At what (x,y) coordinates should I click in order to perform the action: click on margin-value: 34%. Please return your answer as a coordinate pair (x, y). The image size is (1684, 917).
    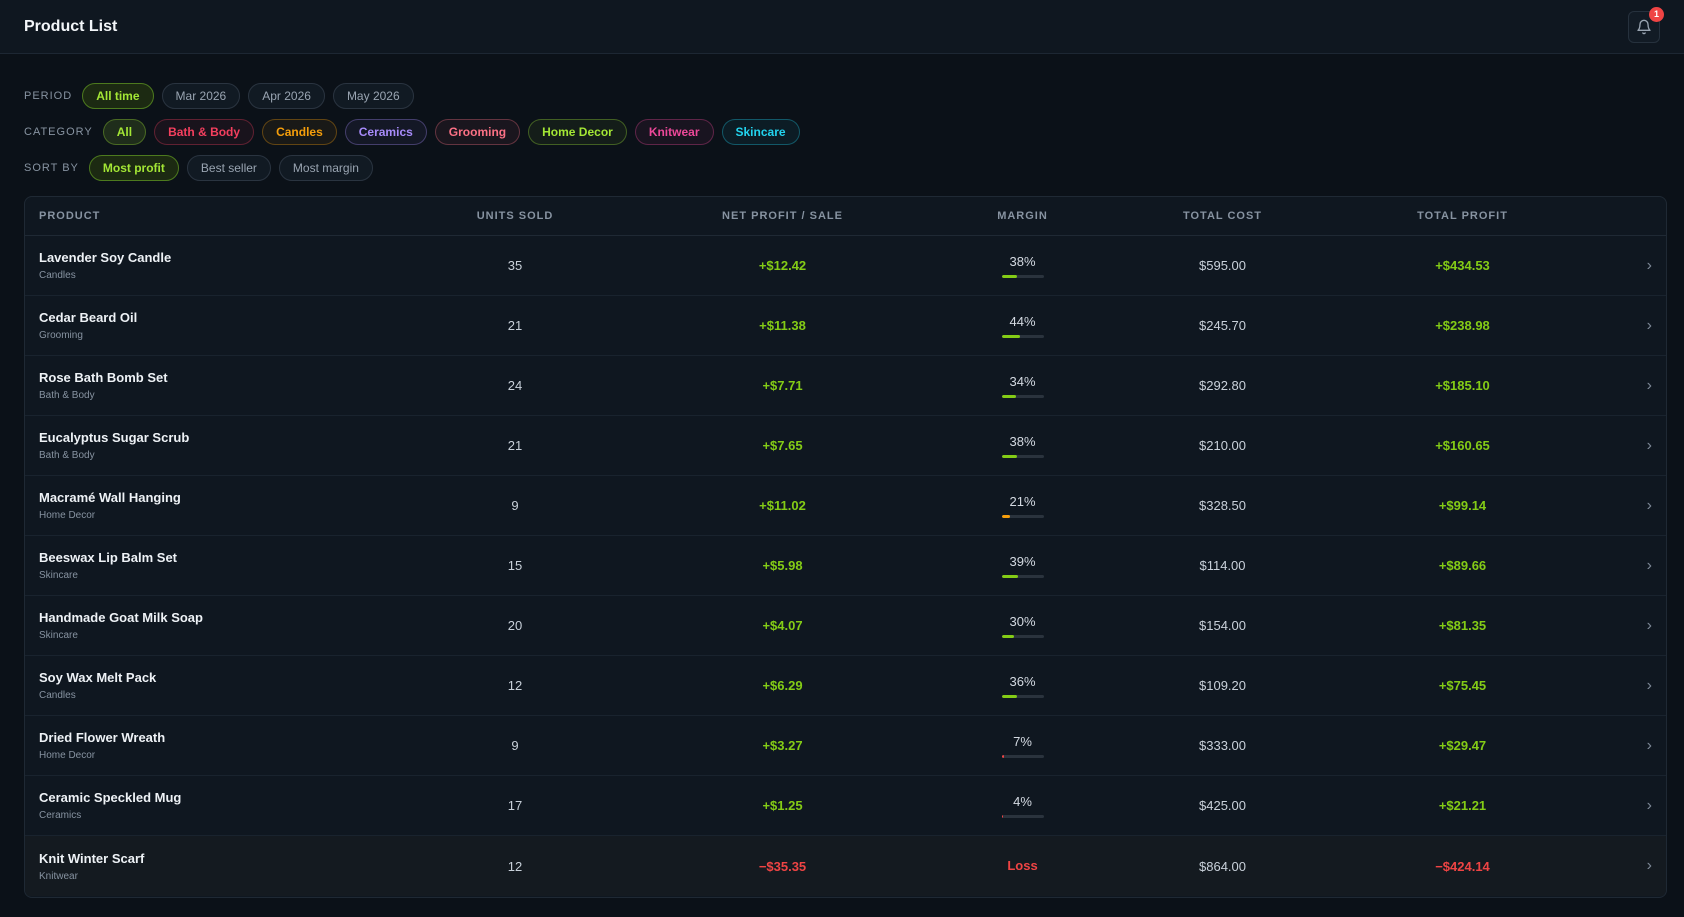
    Looking at the image, I should click on (1022, 381).